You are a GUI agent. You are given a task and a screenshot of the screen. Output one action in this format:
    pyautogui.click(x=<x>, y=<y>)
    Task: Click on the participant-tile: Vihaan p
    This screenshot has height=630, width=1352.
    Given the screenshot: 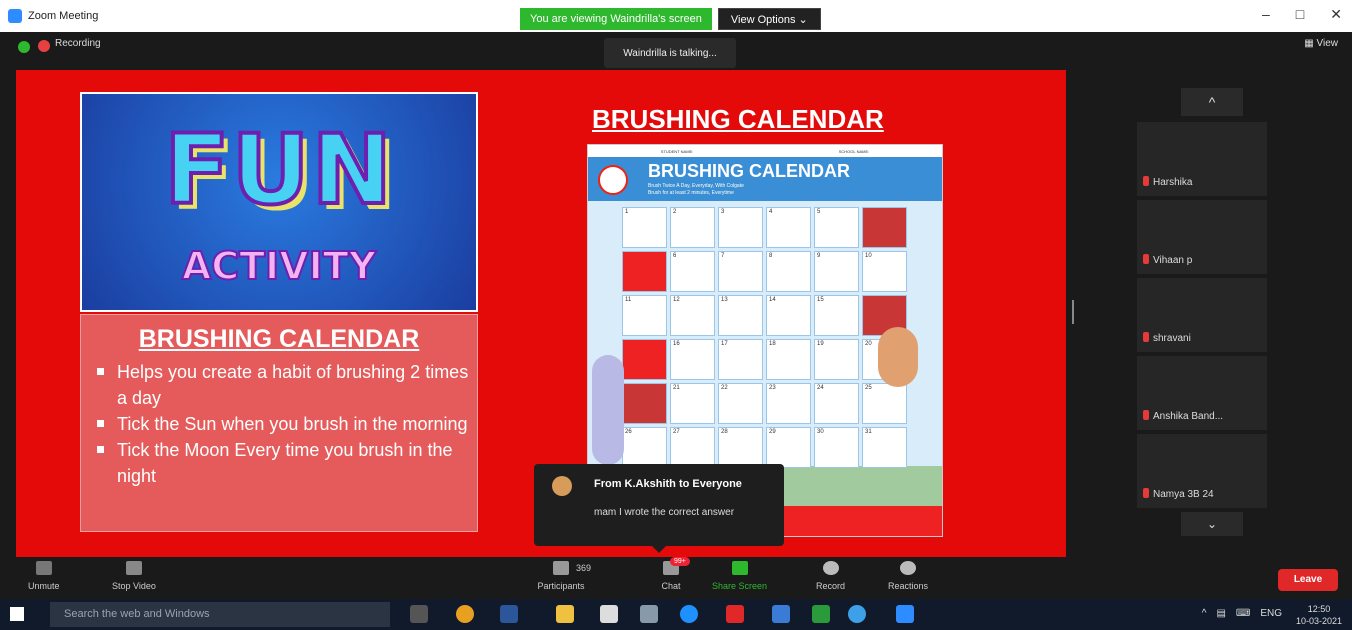 What is the action you would take?
    pyautogui.click(x=1202, y=237)
    